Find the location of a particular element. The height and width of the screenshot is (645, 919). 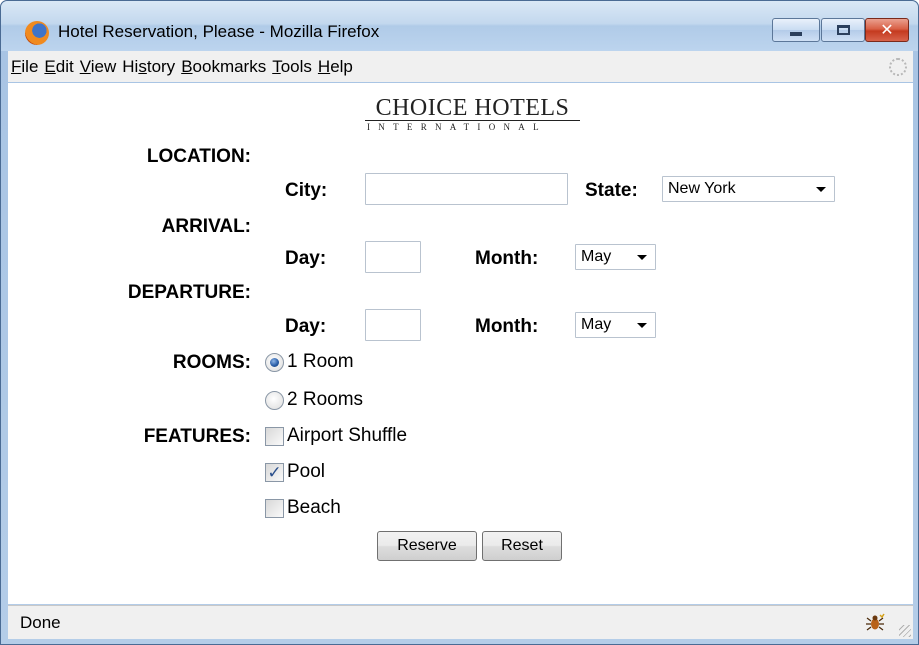

arrival-label: ARRIVAL: is located at coordinates (206, 226).